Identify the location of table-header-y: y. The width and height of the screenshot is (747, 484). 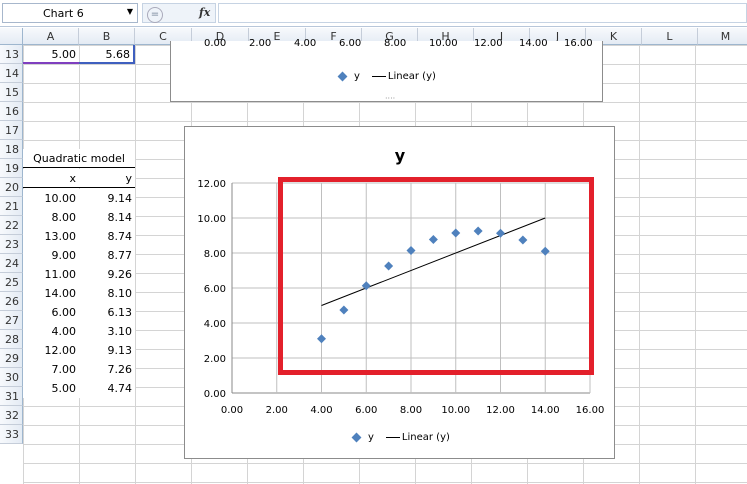
(107, 178).